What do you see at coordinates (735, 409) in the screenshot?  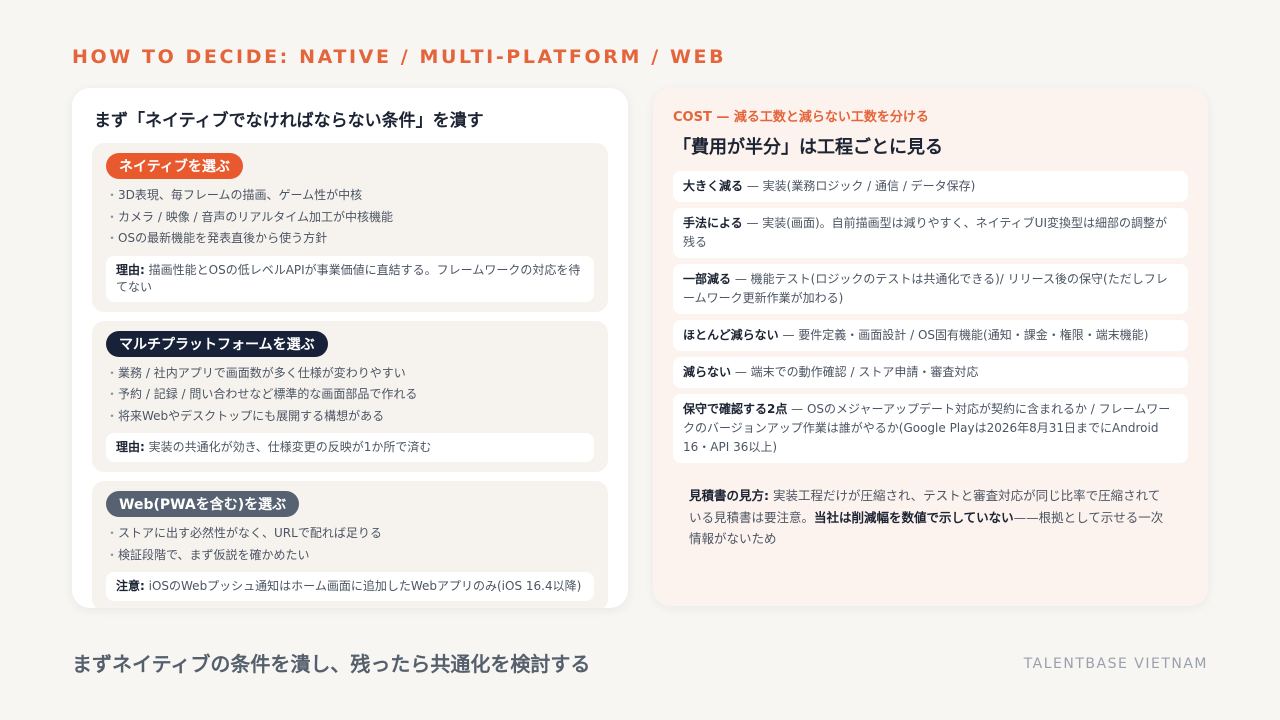 I see `cost-row-label: 保守で確認する2点` at bounding box center [735, 409].